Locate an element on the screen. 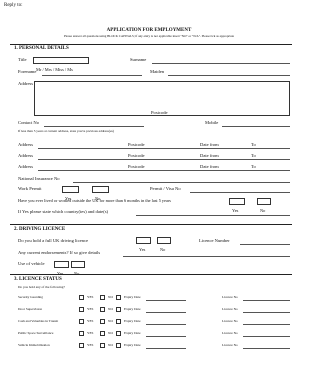 The height and width of the screenshot is (386, 320). use-of-vehicle-yes-option: Yes is located at coordinates (61, 268).